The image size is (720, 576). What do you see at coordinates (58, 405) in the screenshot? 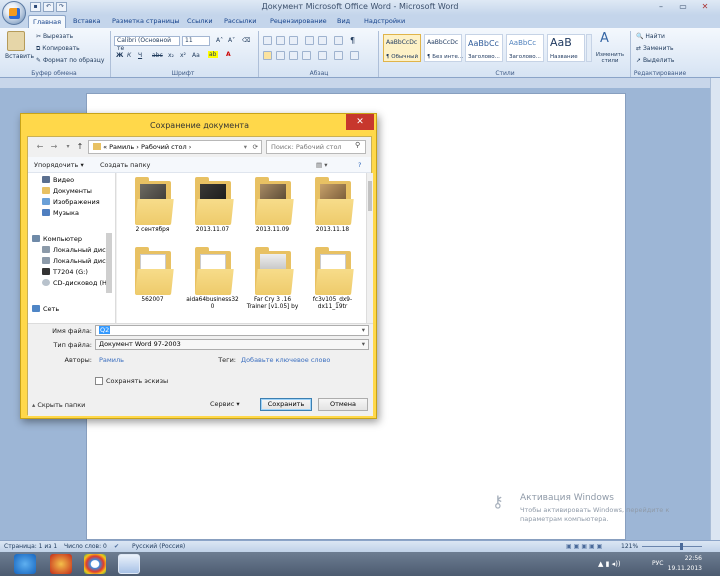
I see `hide-folders-button: ▴ Скрыть папки` at bounding box center [58, 405].